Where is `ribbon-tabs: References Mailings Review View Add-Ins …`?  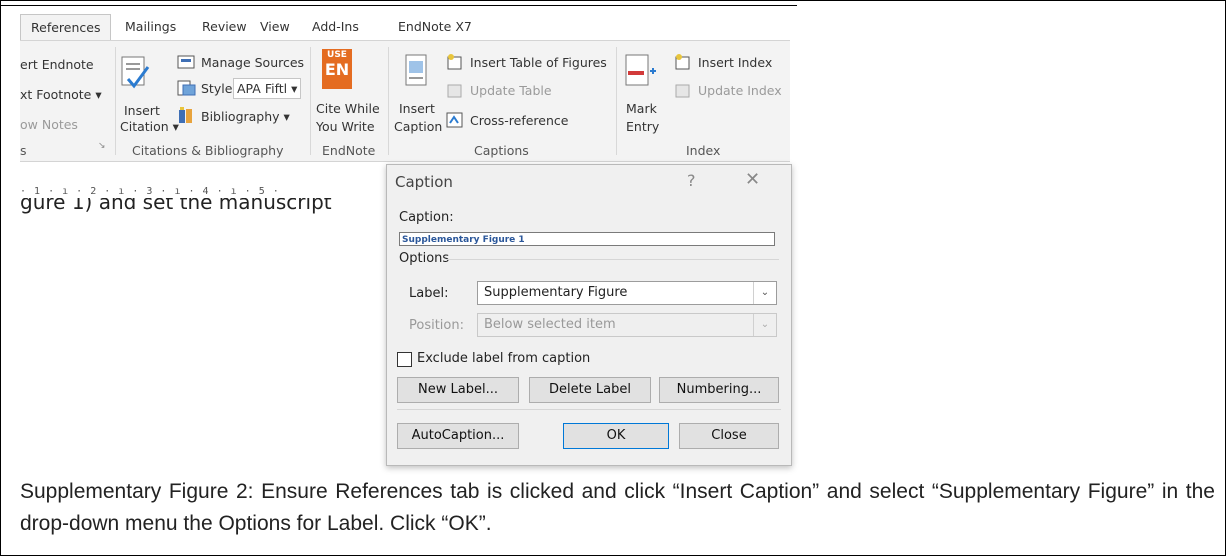
ribbon-tabs: References Mailings Review View Add-Ins … is located at coordinates (405, 27).